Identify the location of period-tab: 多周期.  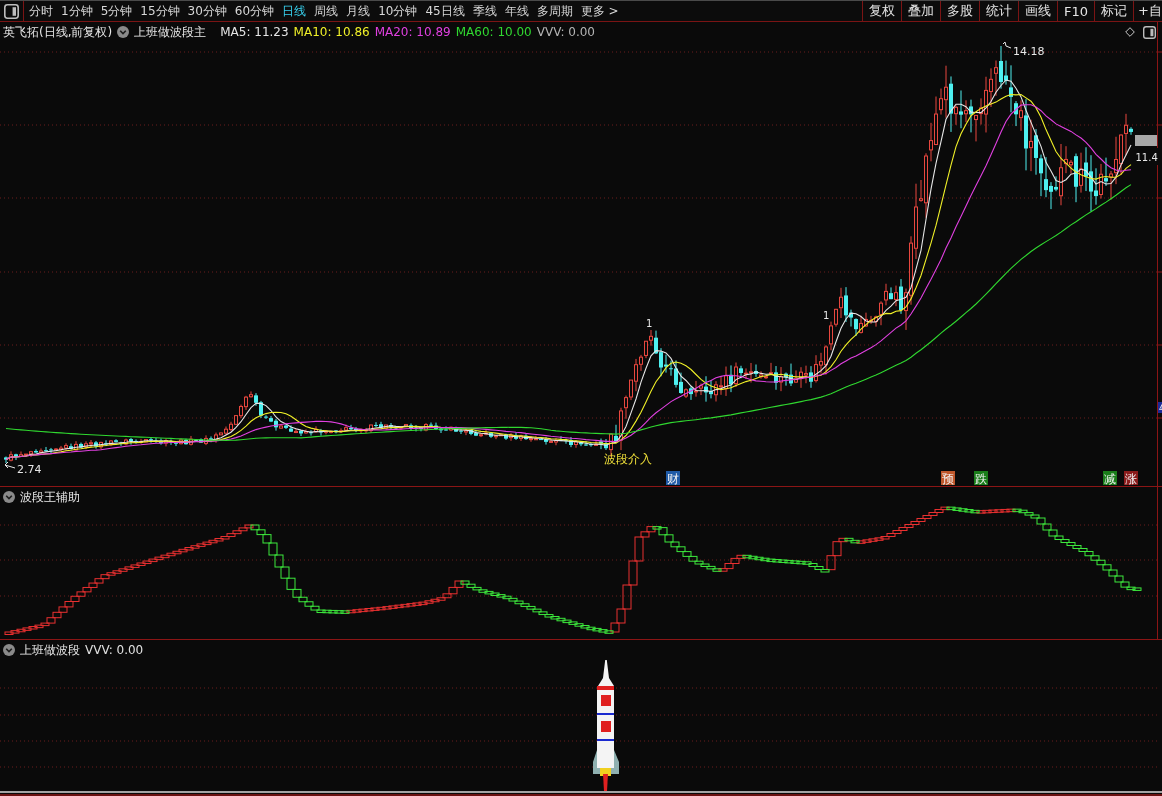
(554, 11).